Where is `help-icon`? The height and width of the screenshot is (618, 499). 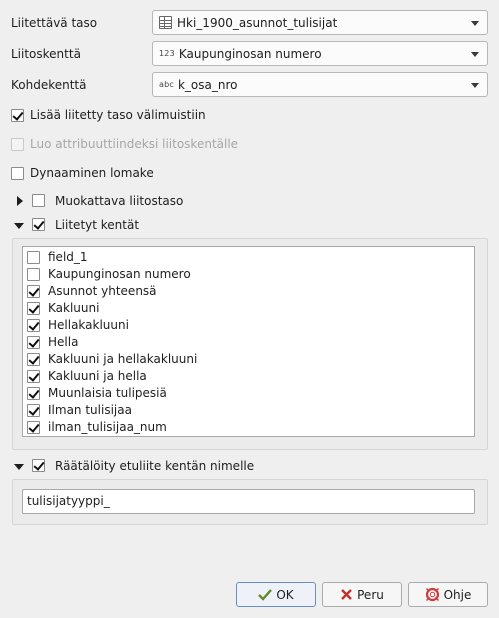 help-icon is located at coordinates (432, 594).